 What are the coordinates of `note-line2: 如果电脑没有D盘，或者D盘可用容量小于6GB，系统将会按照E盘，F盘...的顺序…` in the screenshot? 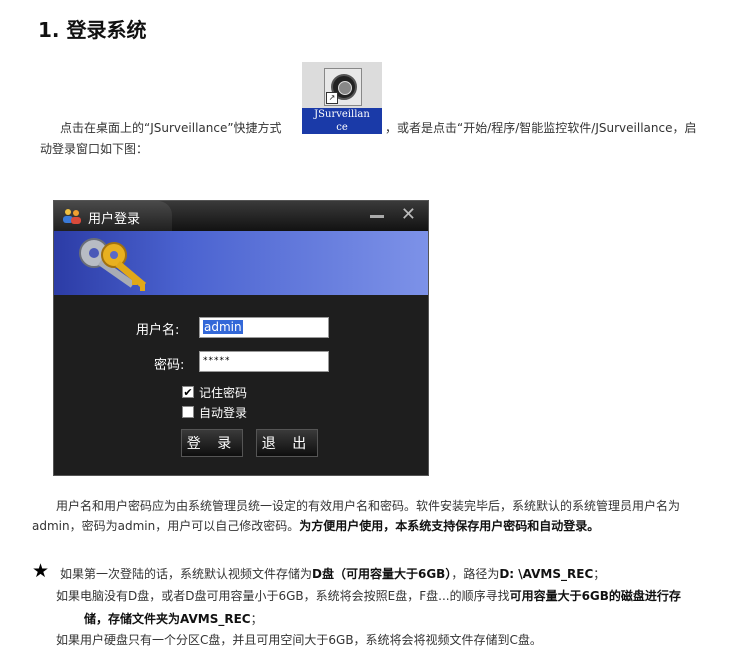 It's located at (368, 596).